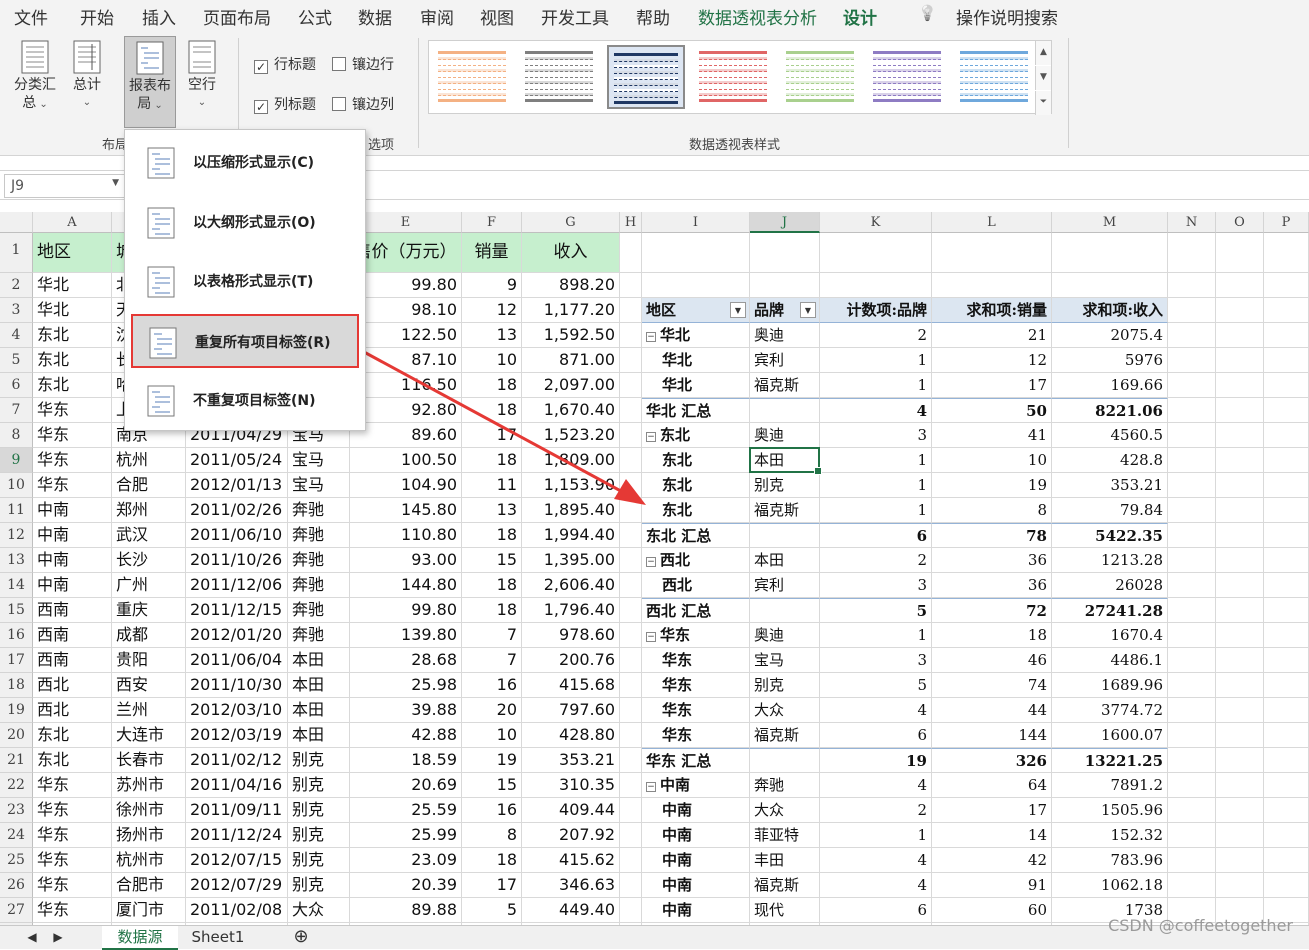  Describe the element at coordinates (992, 385) in the screenshot. I see `pivot-value-cell: 17` at that location.